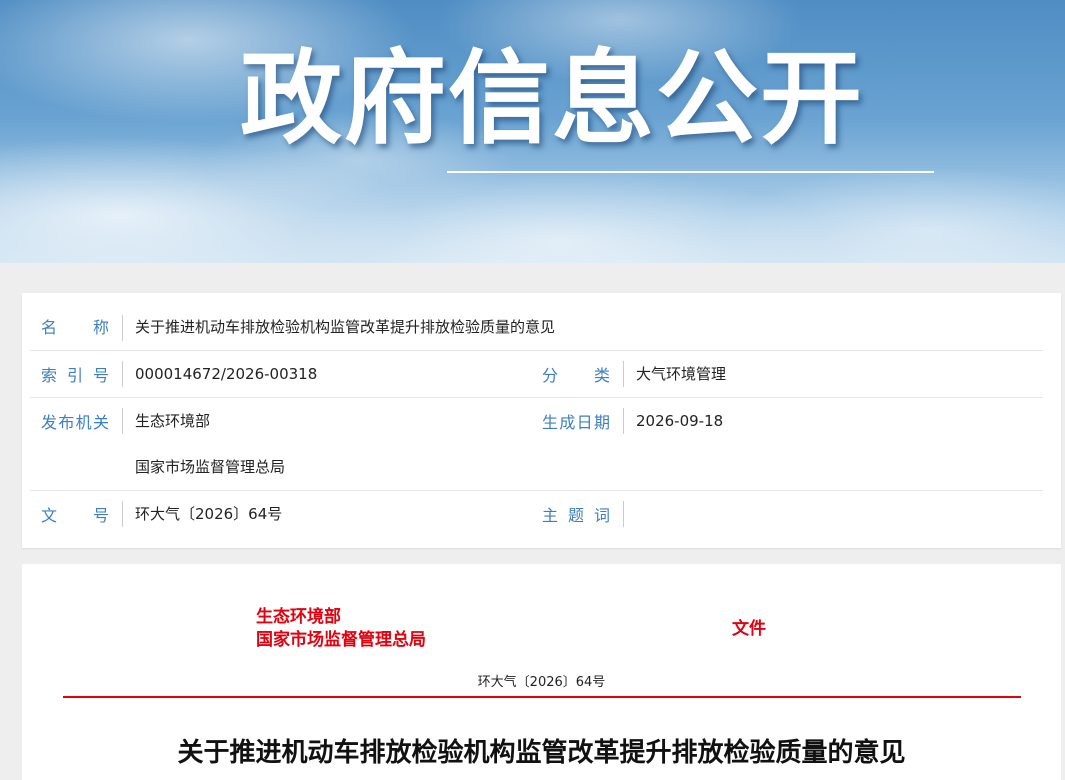 This screenshot has height=780, width=1065. I want to click on document-title: 关于推进机动车排放检验机构监管改革提升排放检验质量的意见, so click(541, 753).